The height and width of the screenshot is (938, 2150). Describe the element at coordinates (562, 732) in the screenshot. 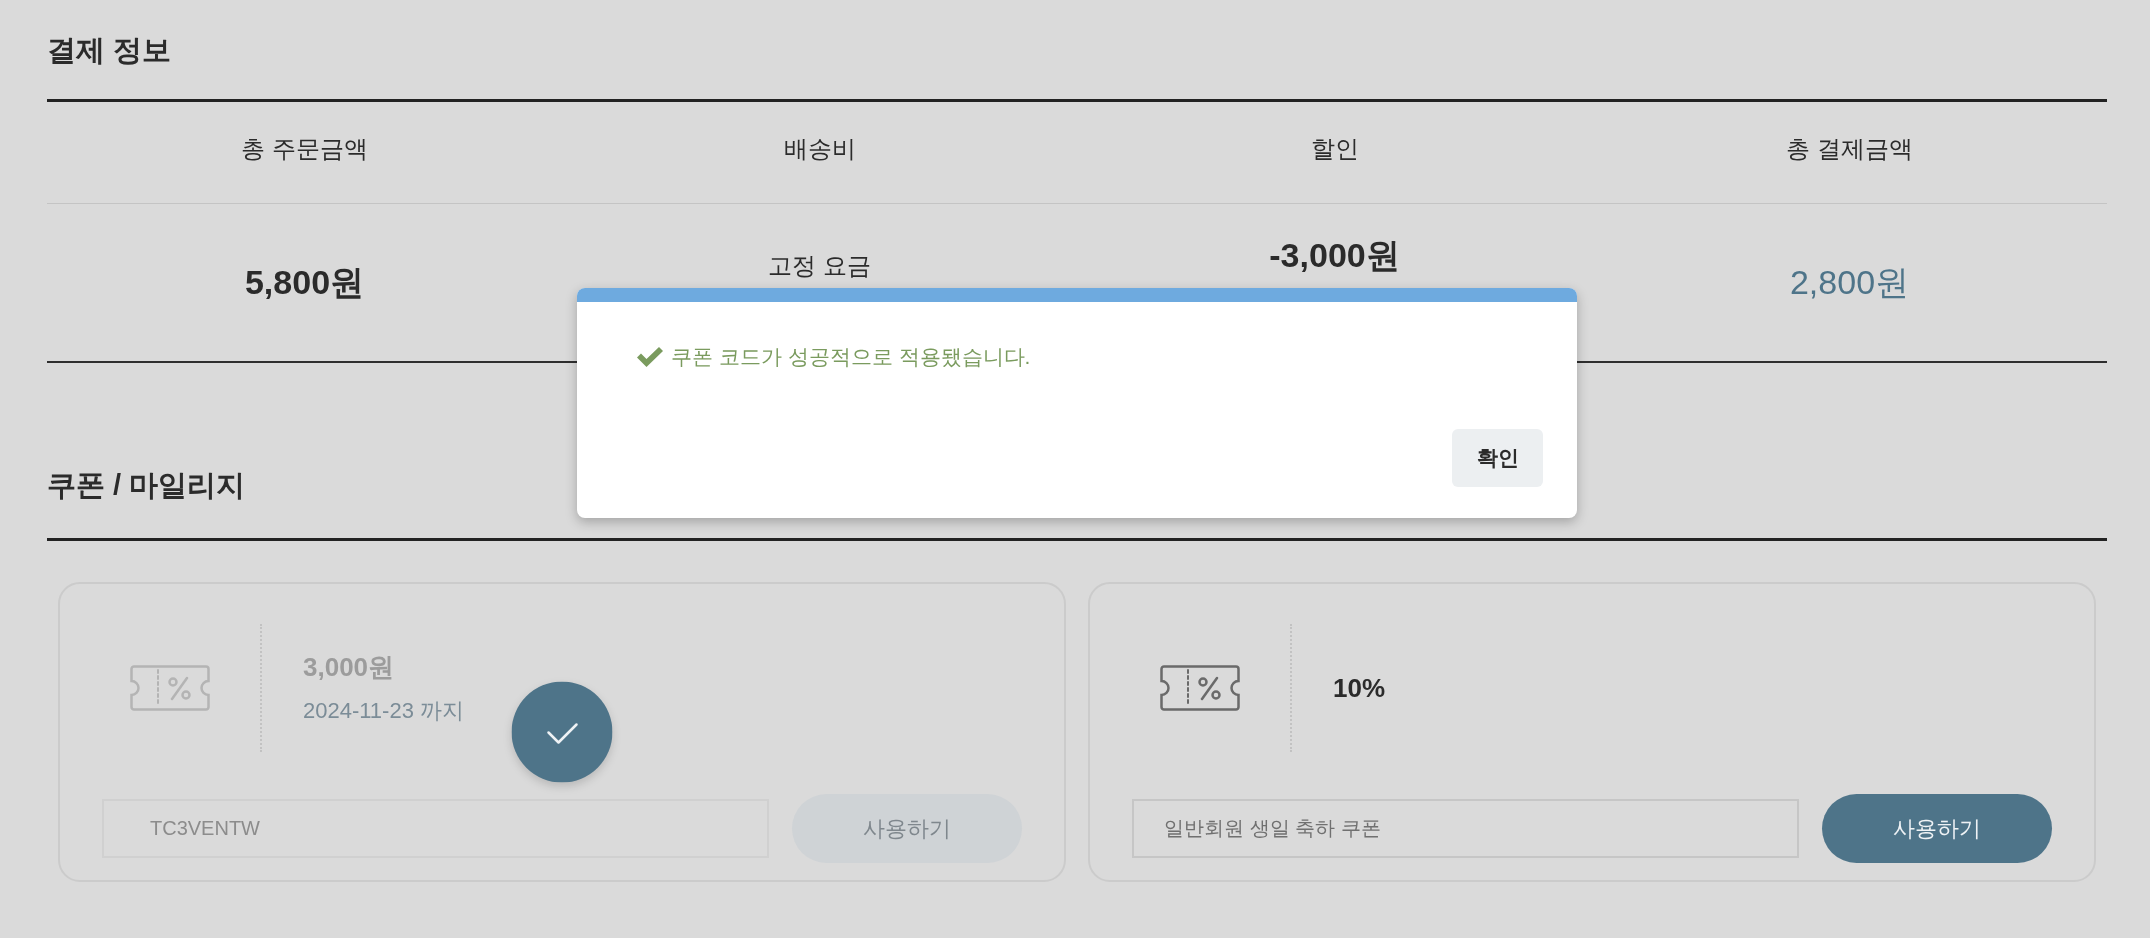

I see `check-circle-icon` at that location.